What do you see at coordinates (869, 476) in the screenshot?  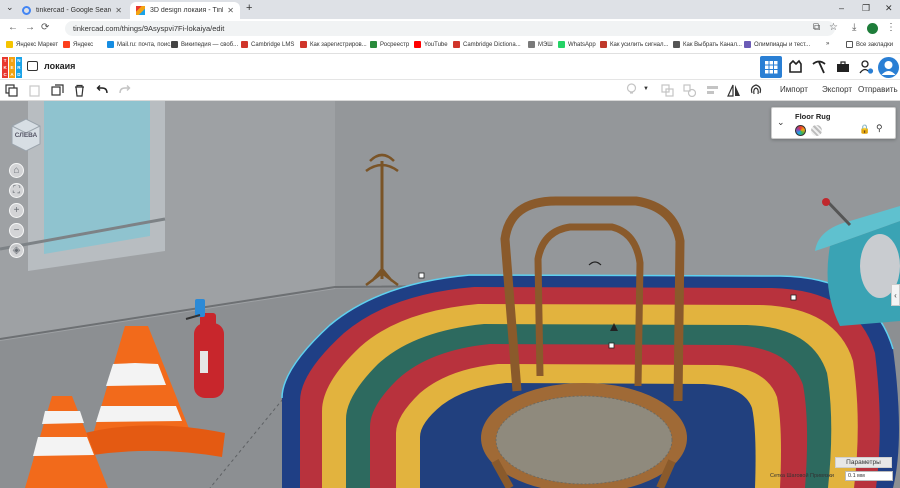 I see `snap-grid-select: 0.1 мм` at bounding box center [869, 476].